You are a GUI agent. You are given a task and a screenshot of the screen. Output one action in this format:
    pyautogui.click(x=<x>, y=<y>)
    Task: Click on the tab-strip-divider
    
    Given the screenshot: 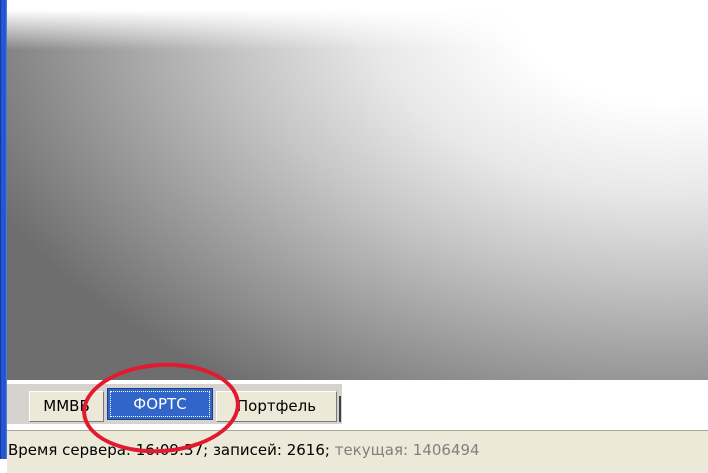 What is the action you would take?
    pyautogui.click(x=340, y=409)
    